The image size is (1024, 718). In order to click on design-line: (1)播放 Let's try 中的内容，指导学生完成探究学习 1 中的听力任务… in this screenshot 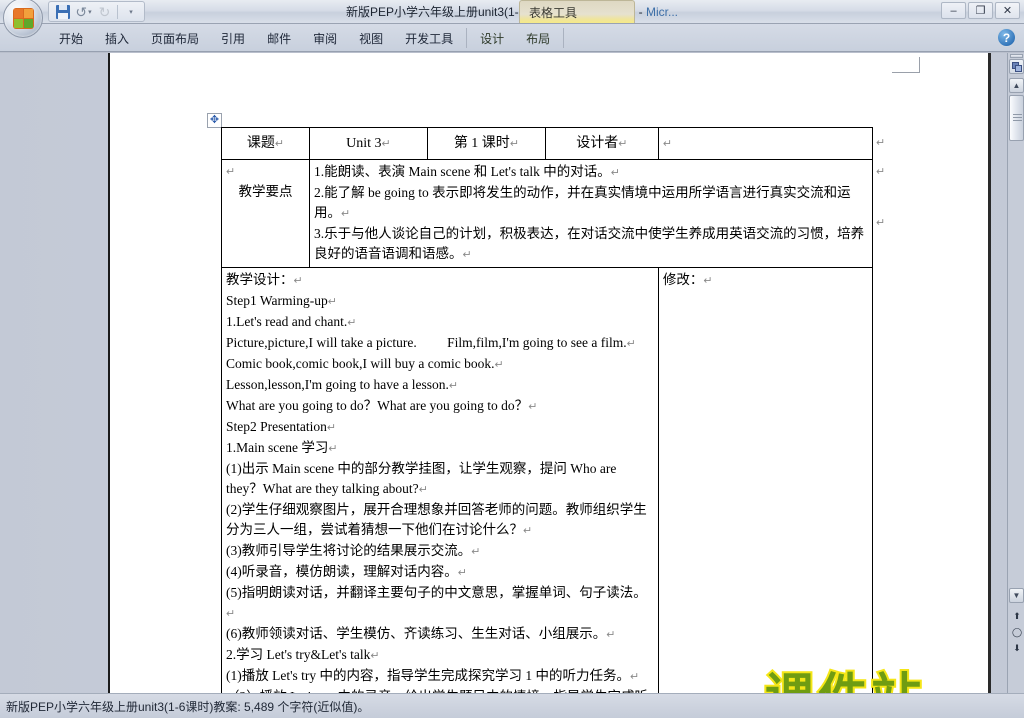, I will do `click(440, 676)`.